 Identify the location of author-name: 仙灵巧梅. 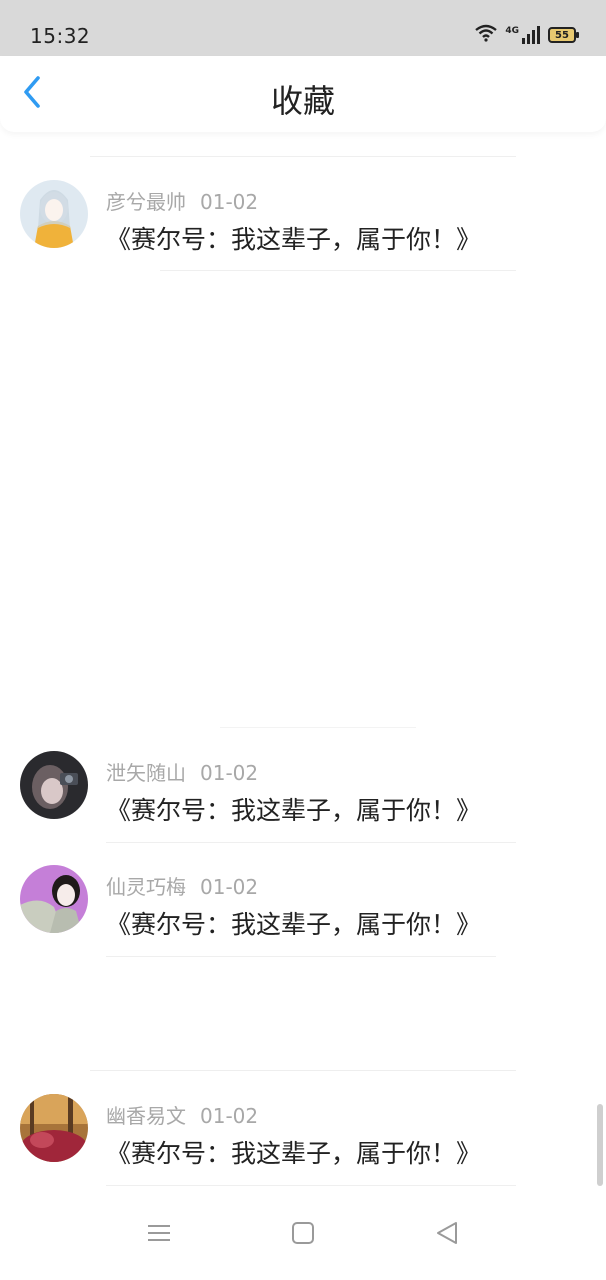
(146, 887).